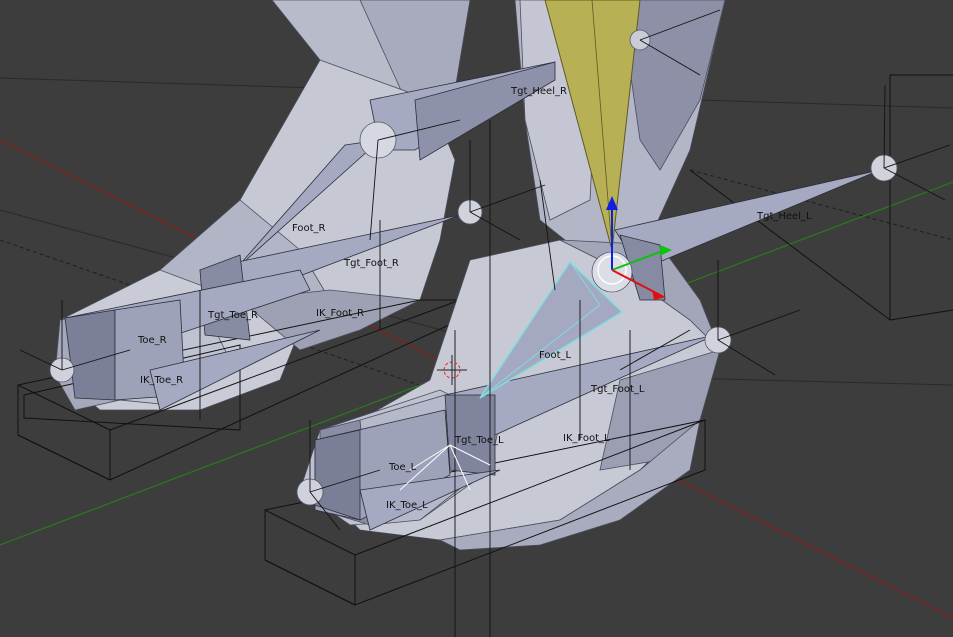  Describe the element at coordinates (371, 263) in the screenshot. I see `label-tgt-foot-r: Tgt_Foot_R` at that location.